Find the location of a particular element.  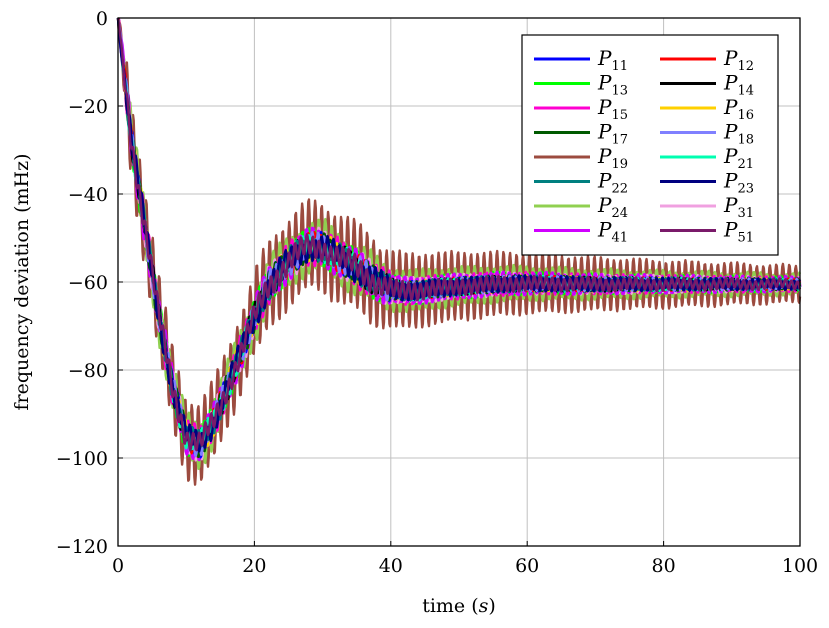

y-tick-label: −80 is located at coordinates (88, 371).